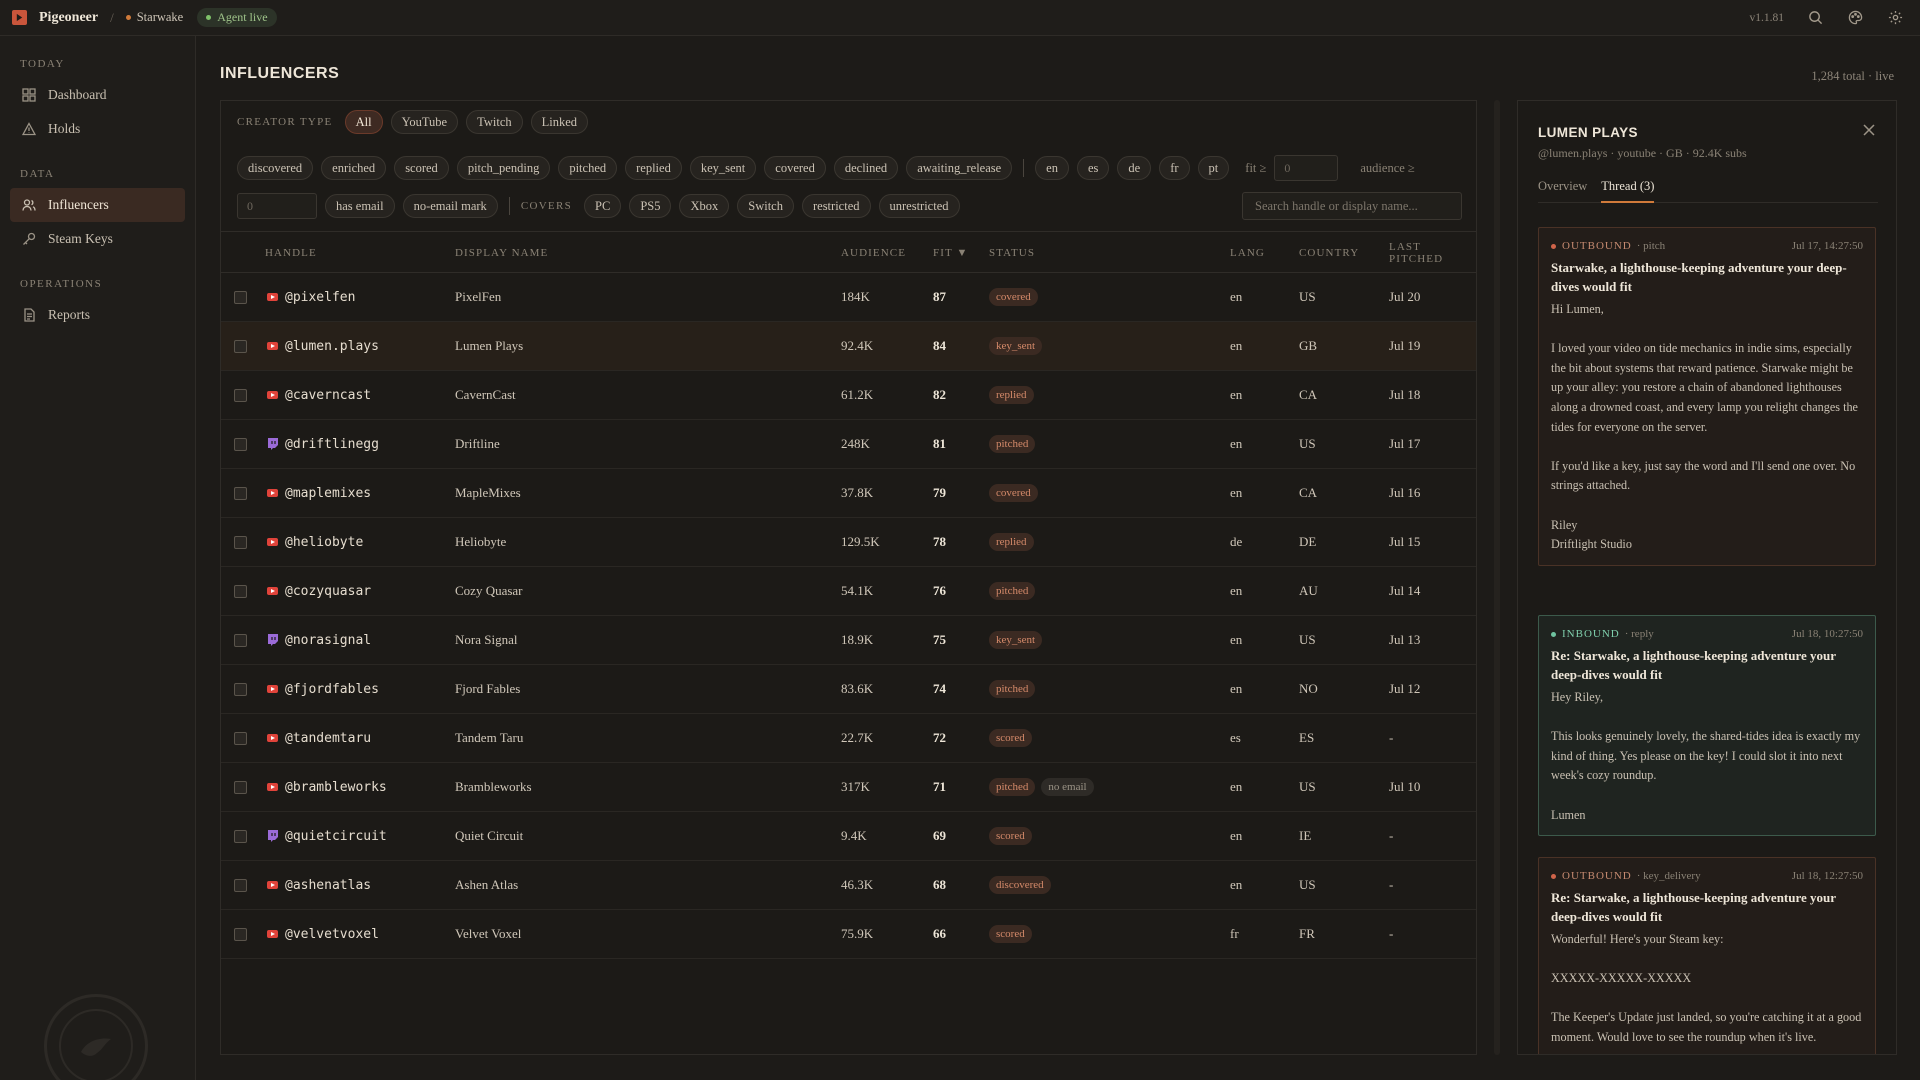 This screenshot has height=1080, width=1920. What do you see at coordinates (360, 206) in the screenshot?
I see `has-email-chip: has email` at bounding box center [360, 206].